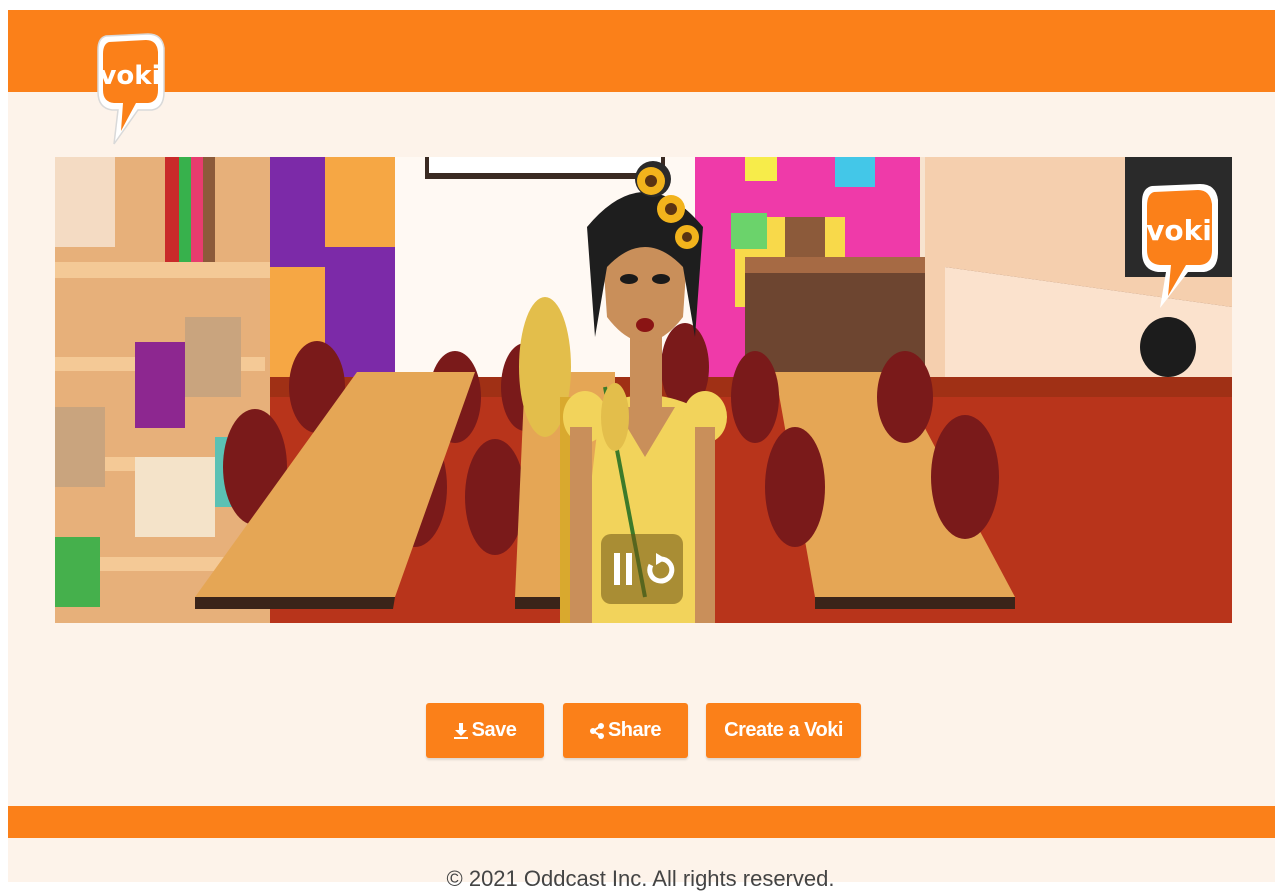 Image resolution: width=1281 pixels, height=892 pixels. I want to click on footer-bar, so click(641, 822).